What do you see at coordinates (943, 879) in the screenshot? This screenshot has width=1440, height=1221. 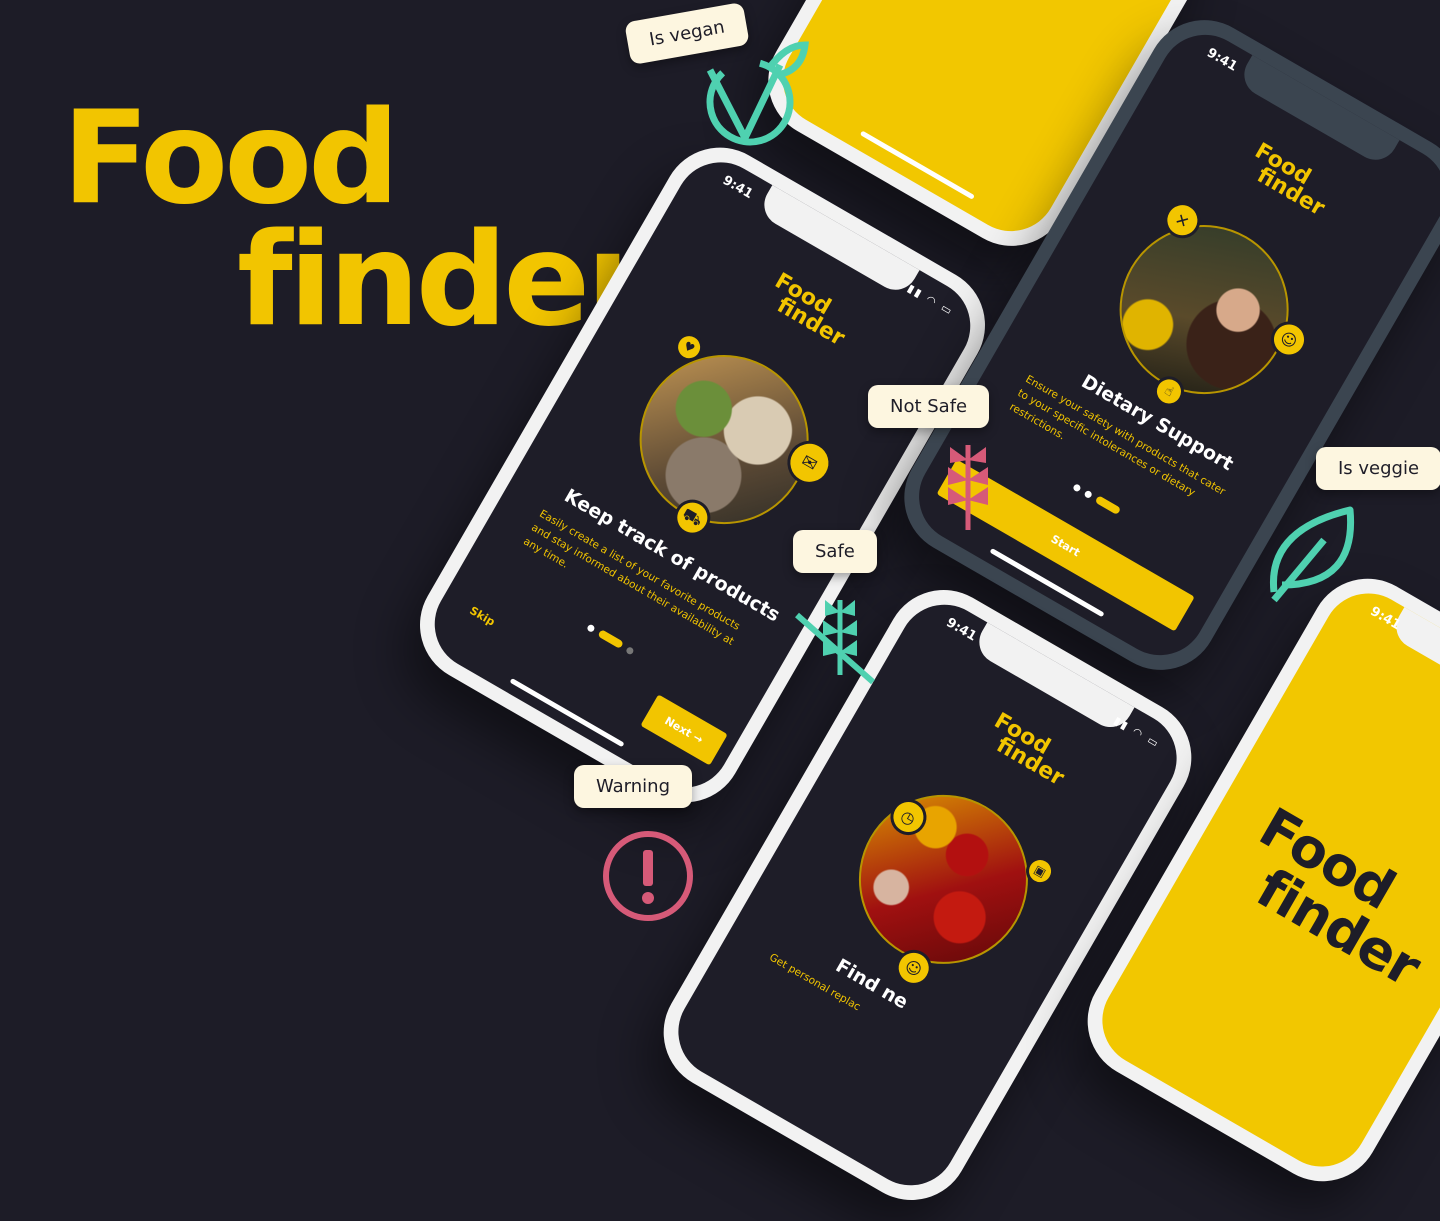 I see `peppers-photo` at bounding box center [943, 879].